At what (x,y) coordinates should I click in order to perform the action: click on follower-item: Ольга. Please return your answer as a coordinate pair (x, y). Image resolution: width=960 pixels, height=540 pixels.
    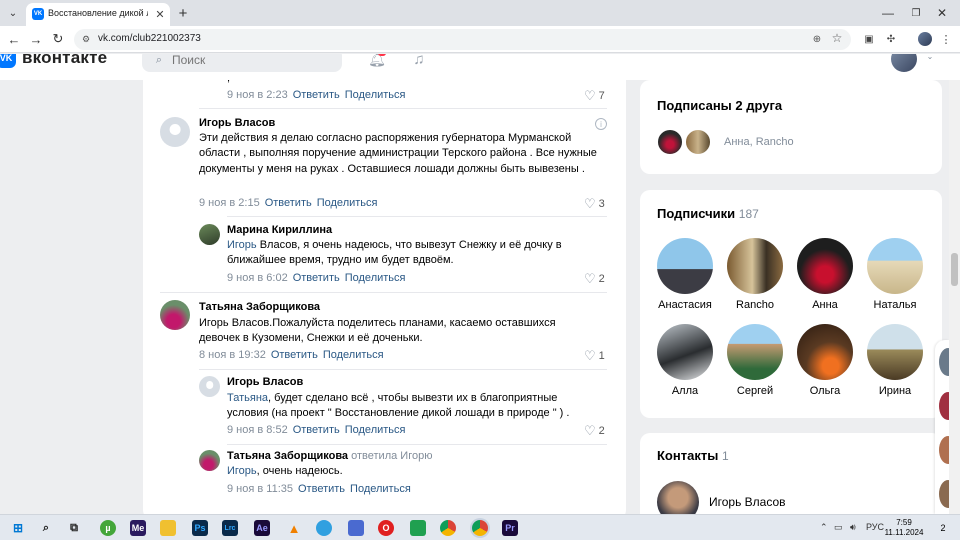
    Looking at the image, I should click on (825, 360).